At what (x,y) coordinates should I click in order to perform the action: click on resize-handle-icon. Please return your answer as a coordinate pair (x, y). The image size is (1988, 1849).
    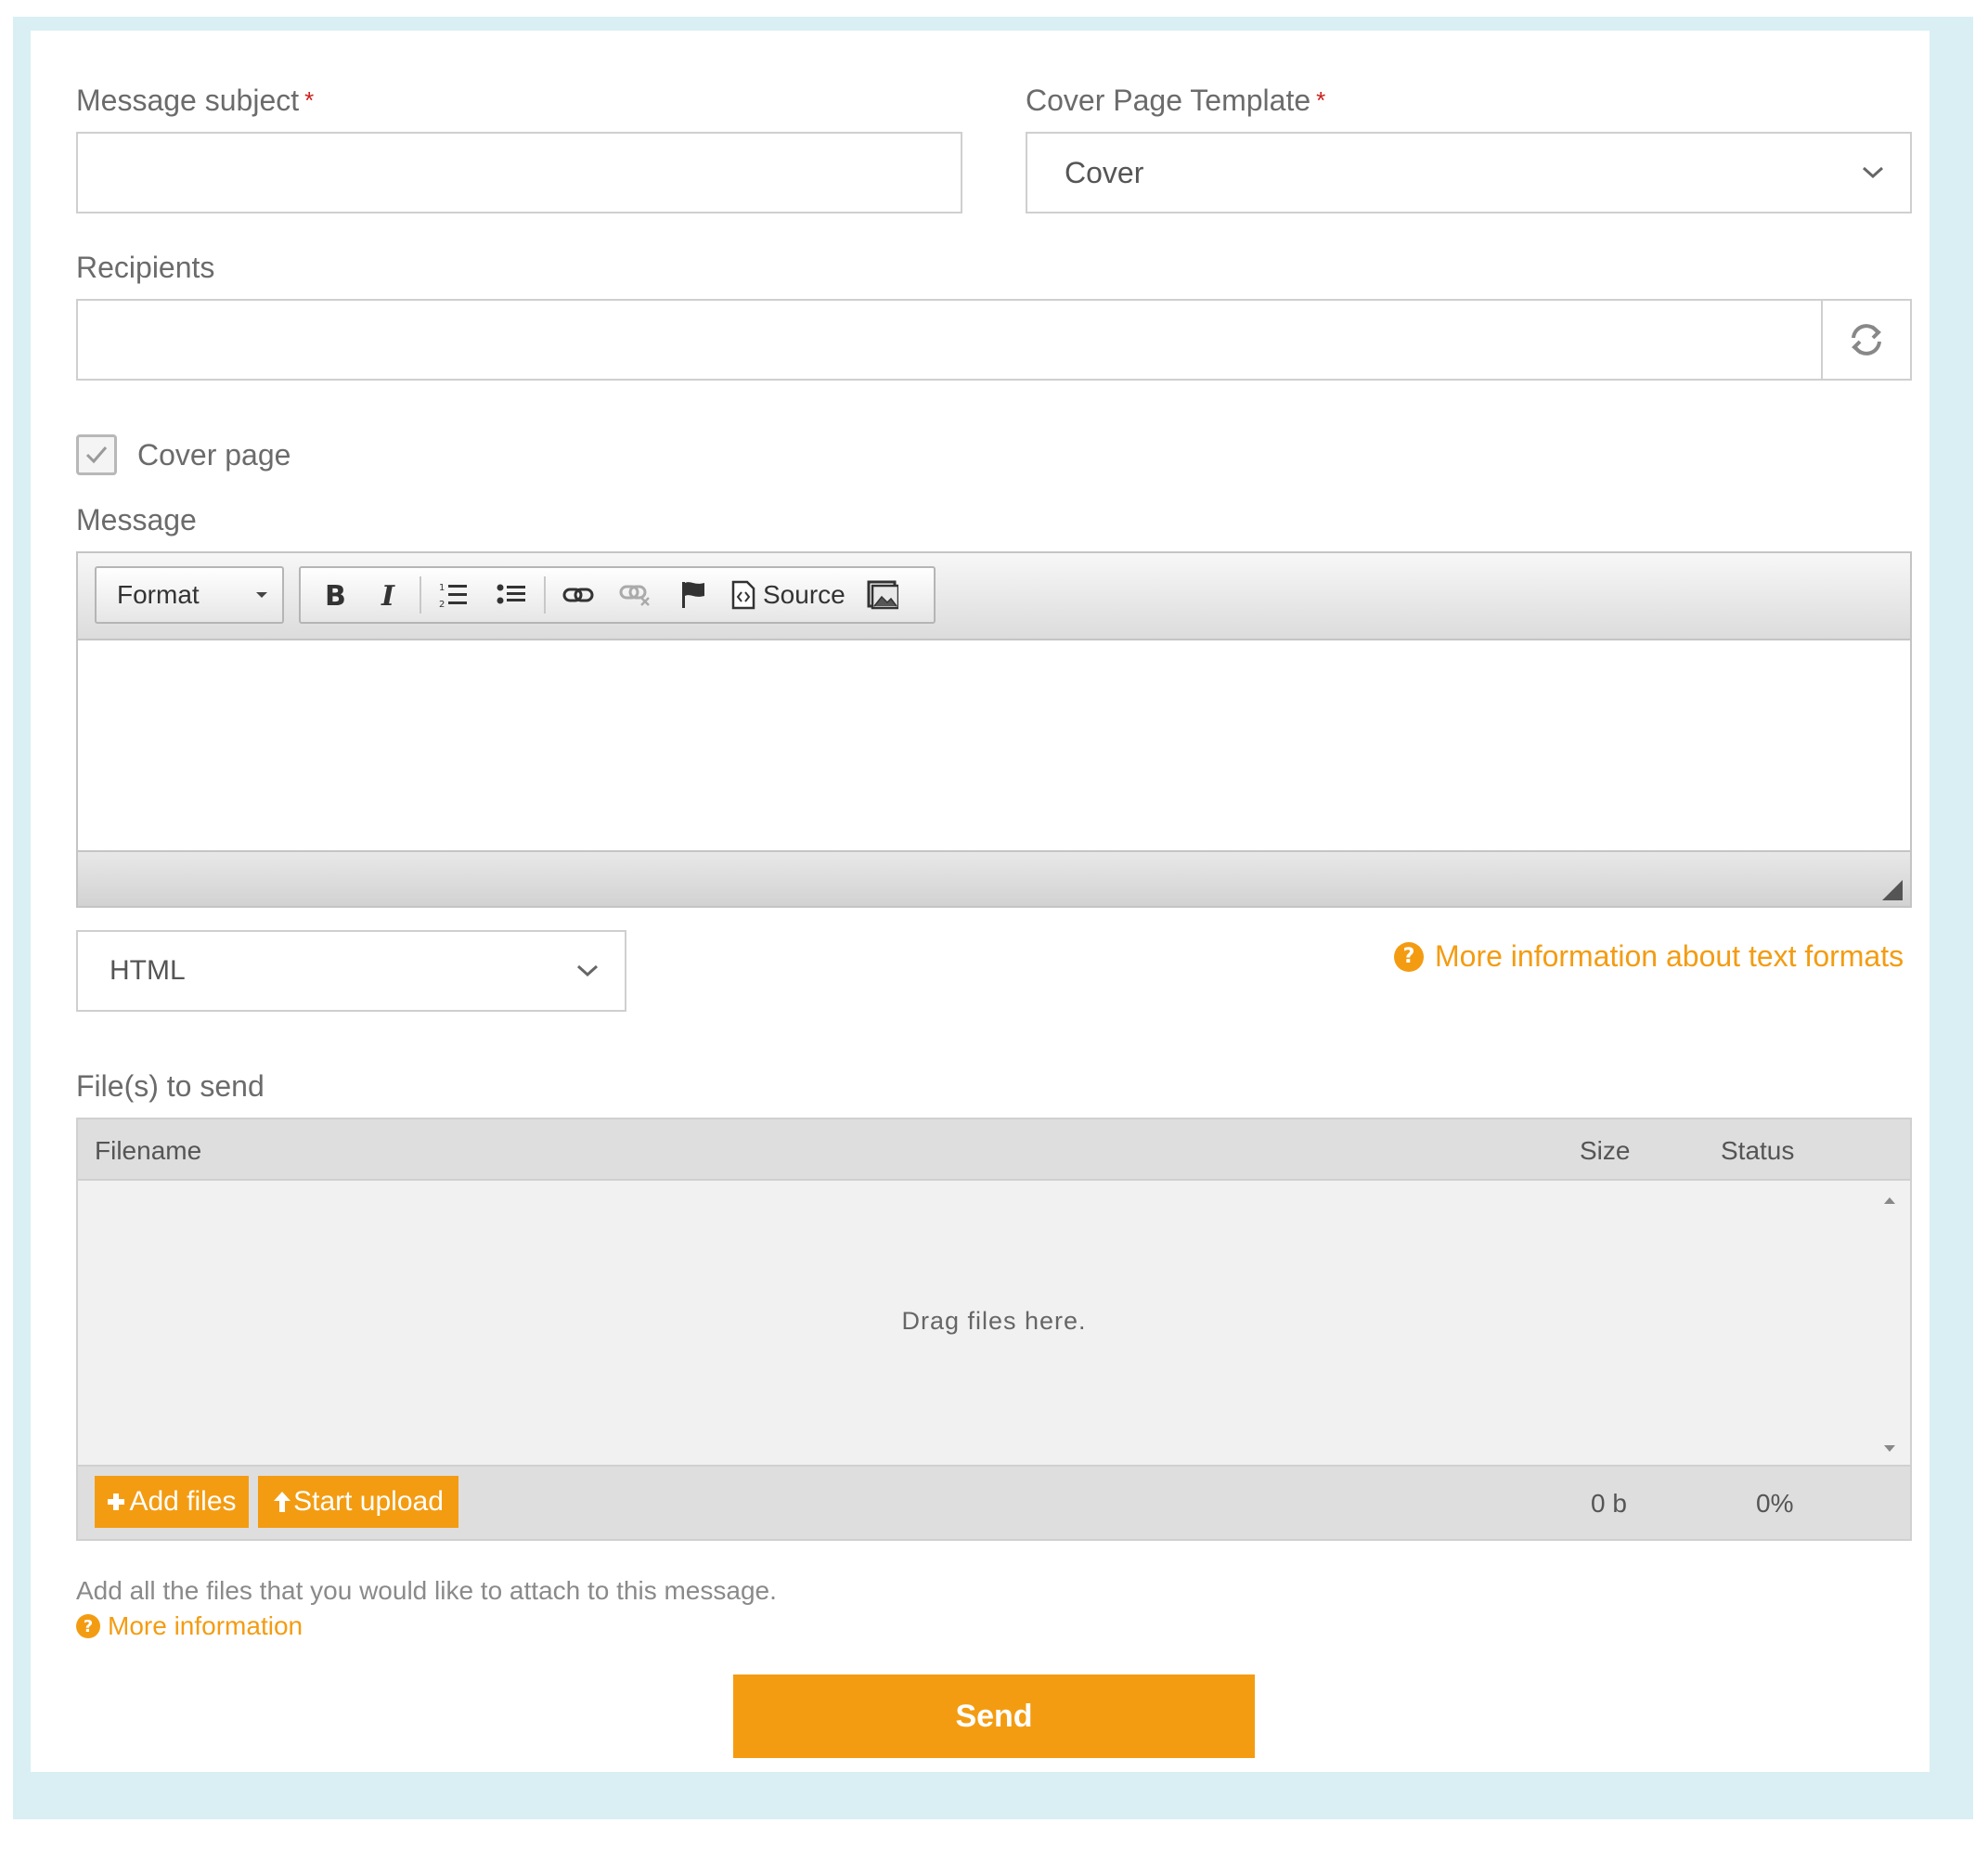
    Looking at the image, I should click on (1892, 890).